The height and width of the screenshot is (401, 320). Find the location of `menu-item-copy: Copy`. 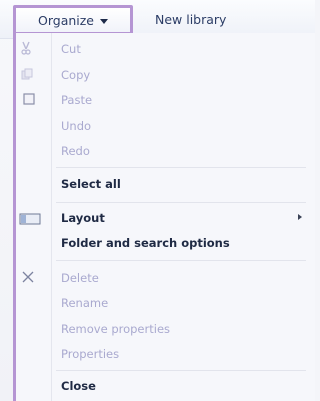

menu-item-copy: Copy is located at coordinates (75, 75).